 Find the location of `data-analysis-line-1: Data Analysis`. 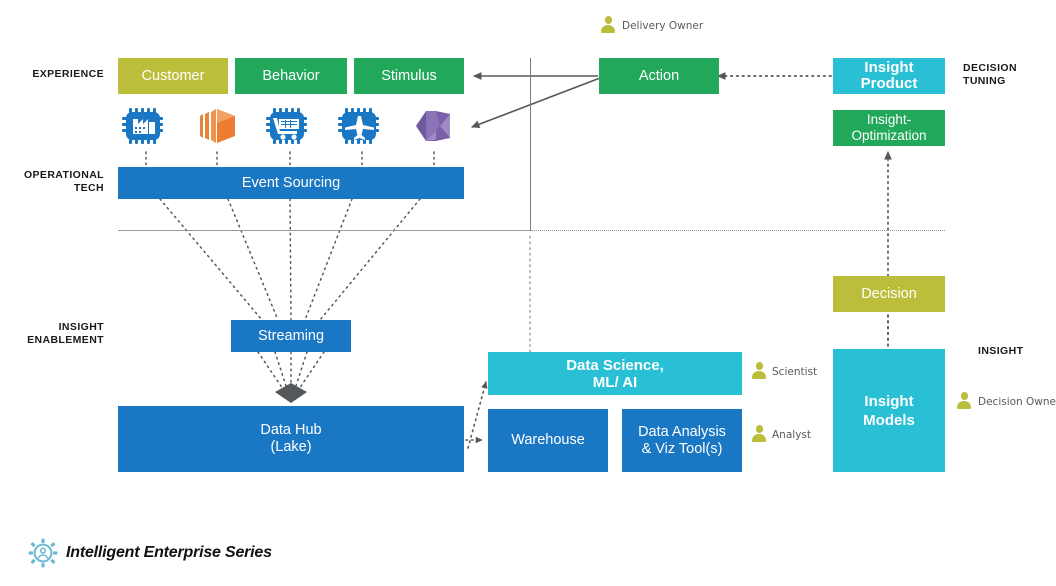

data-analysis-line-1: Data Analysis is located at coordinates (682, 431).